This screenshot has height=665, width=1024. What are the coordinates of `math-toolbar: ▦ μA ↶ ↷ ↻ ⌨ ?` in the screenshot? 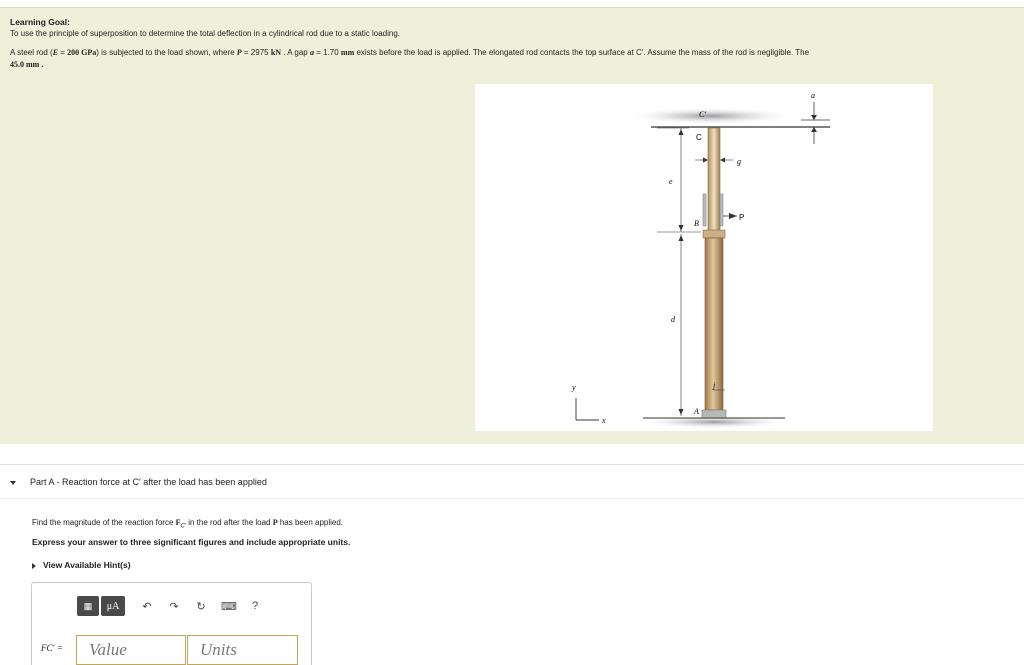 It's located at (169, 606).